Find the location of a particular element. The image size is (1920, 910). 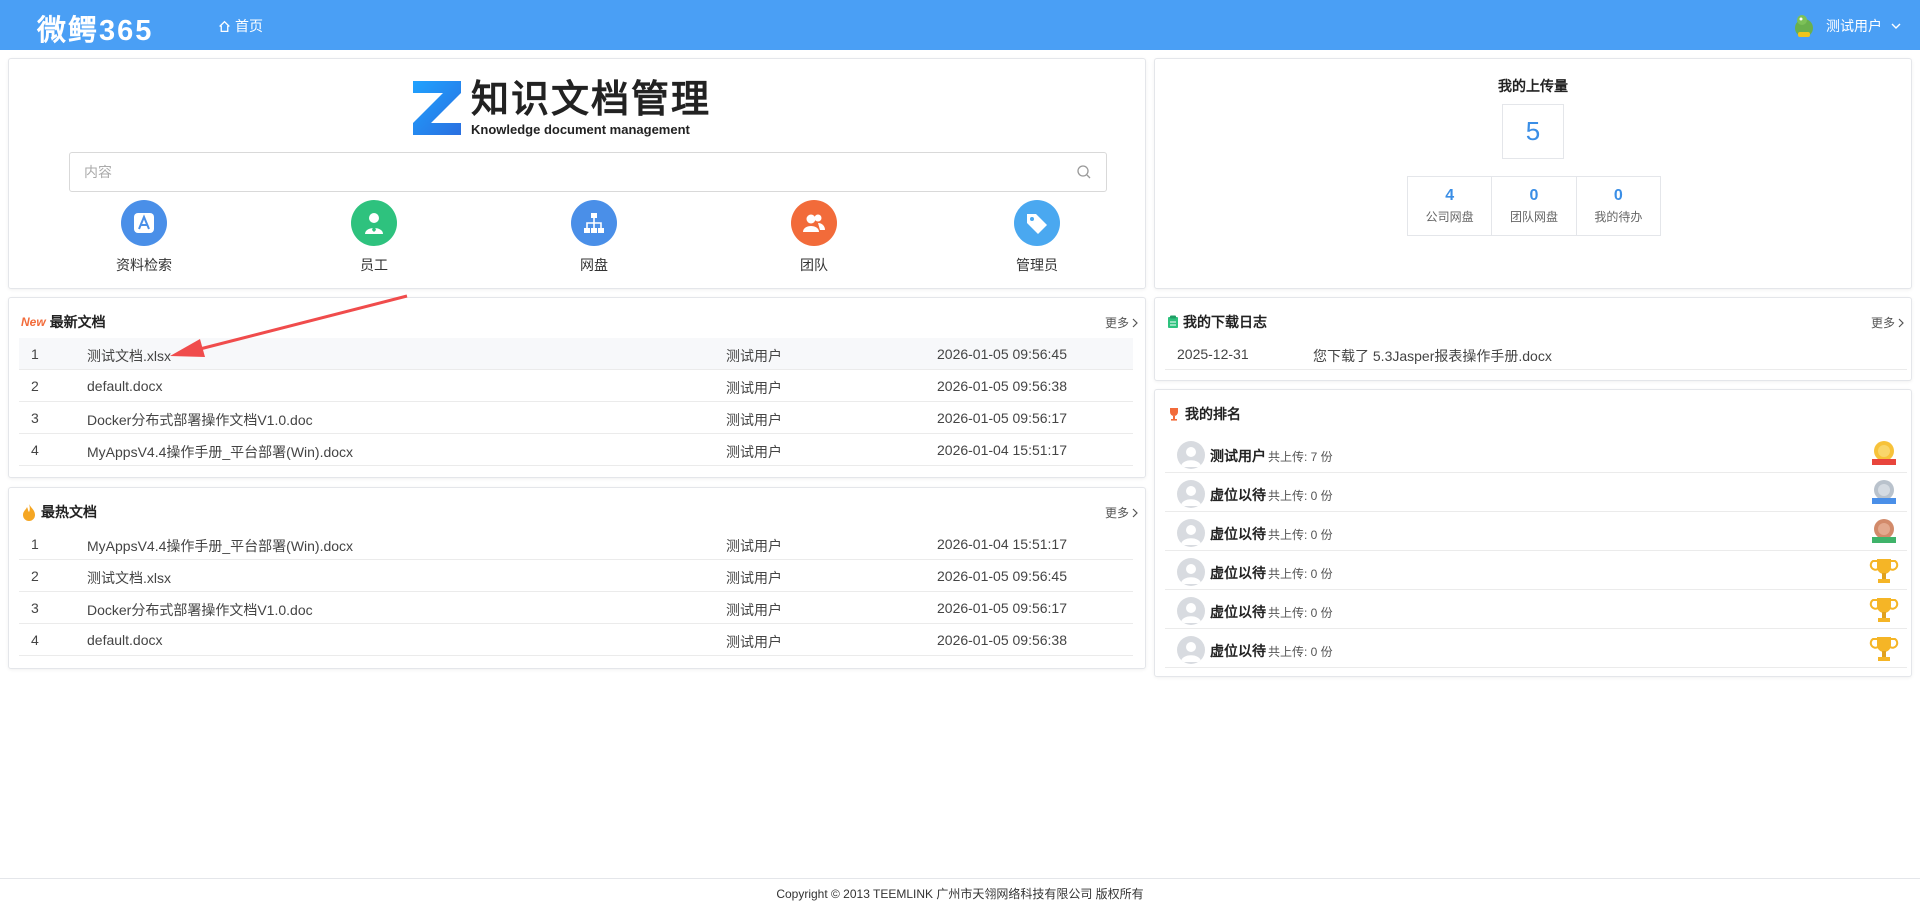

table-row: 4 default.docx 测试用户 2026-01-05 09:56:38 is located at coordinates (576, 640).